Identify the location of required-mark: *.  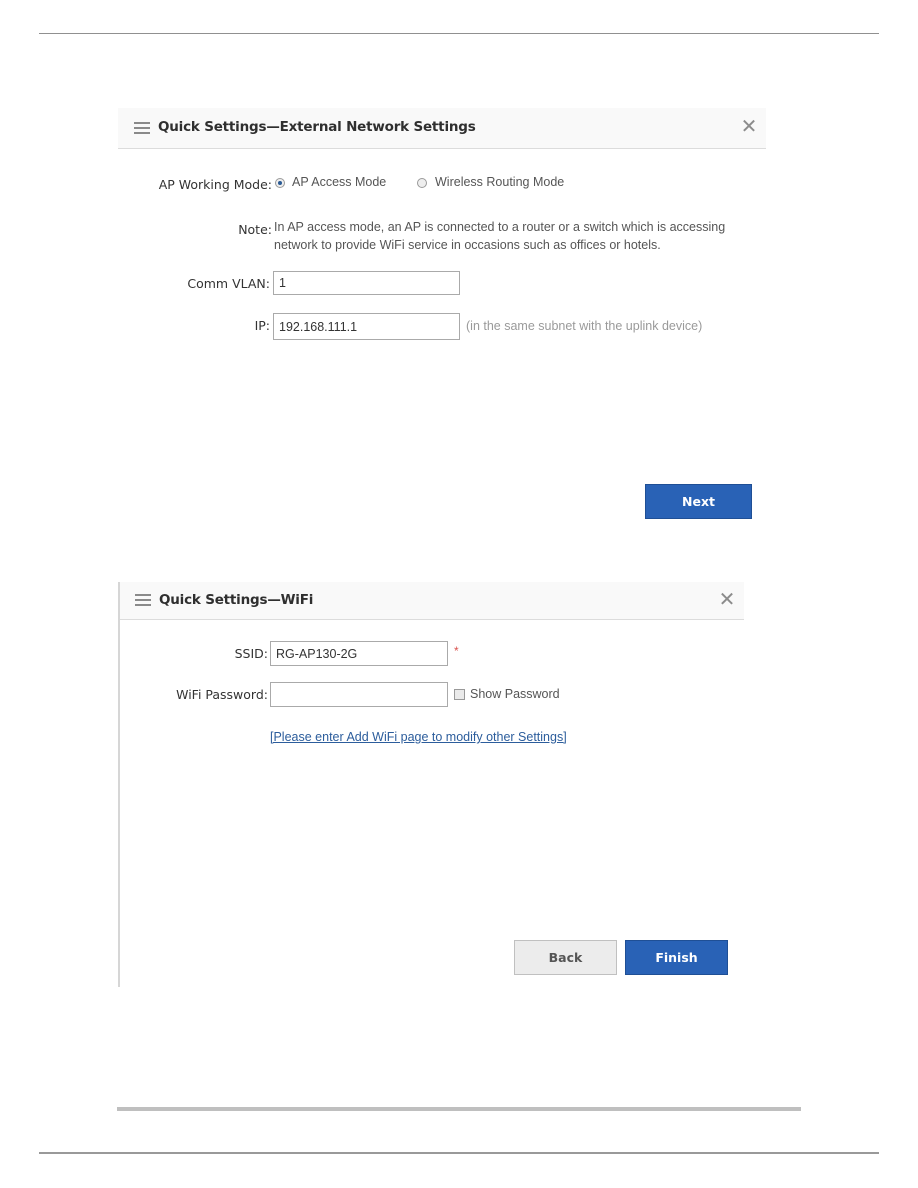
(456, 651).